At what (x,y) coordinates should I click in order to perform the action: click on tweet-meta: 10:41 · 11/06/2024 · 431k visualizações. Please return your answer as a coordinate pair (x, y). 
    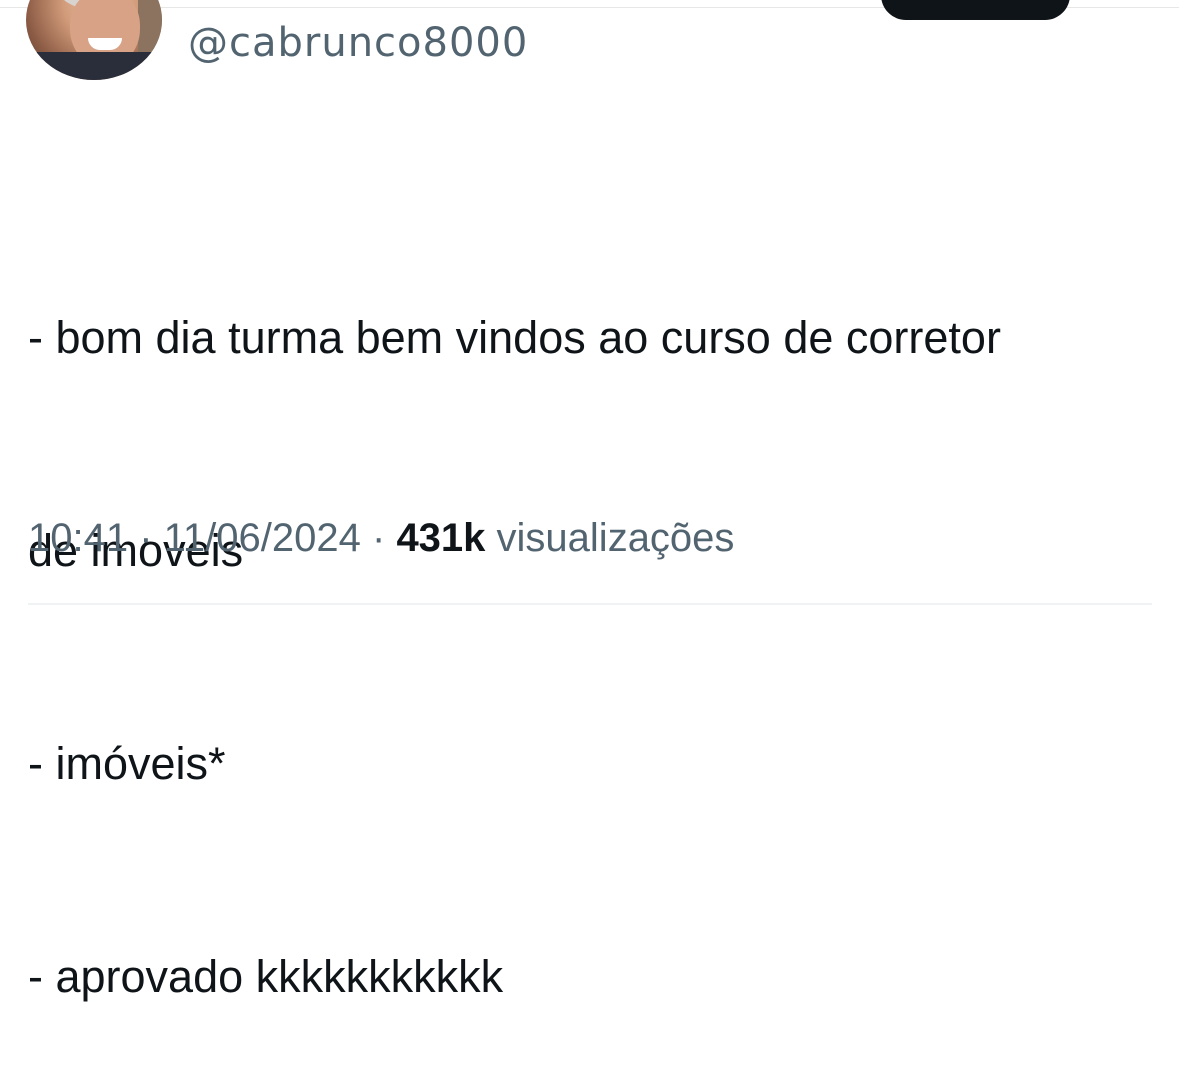
    Looking at the image, I should click on (381, 538).